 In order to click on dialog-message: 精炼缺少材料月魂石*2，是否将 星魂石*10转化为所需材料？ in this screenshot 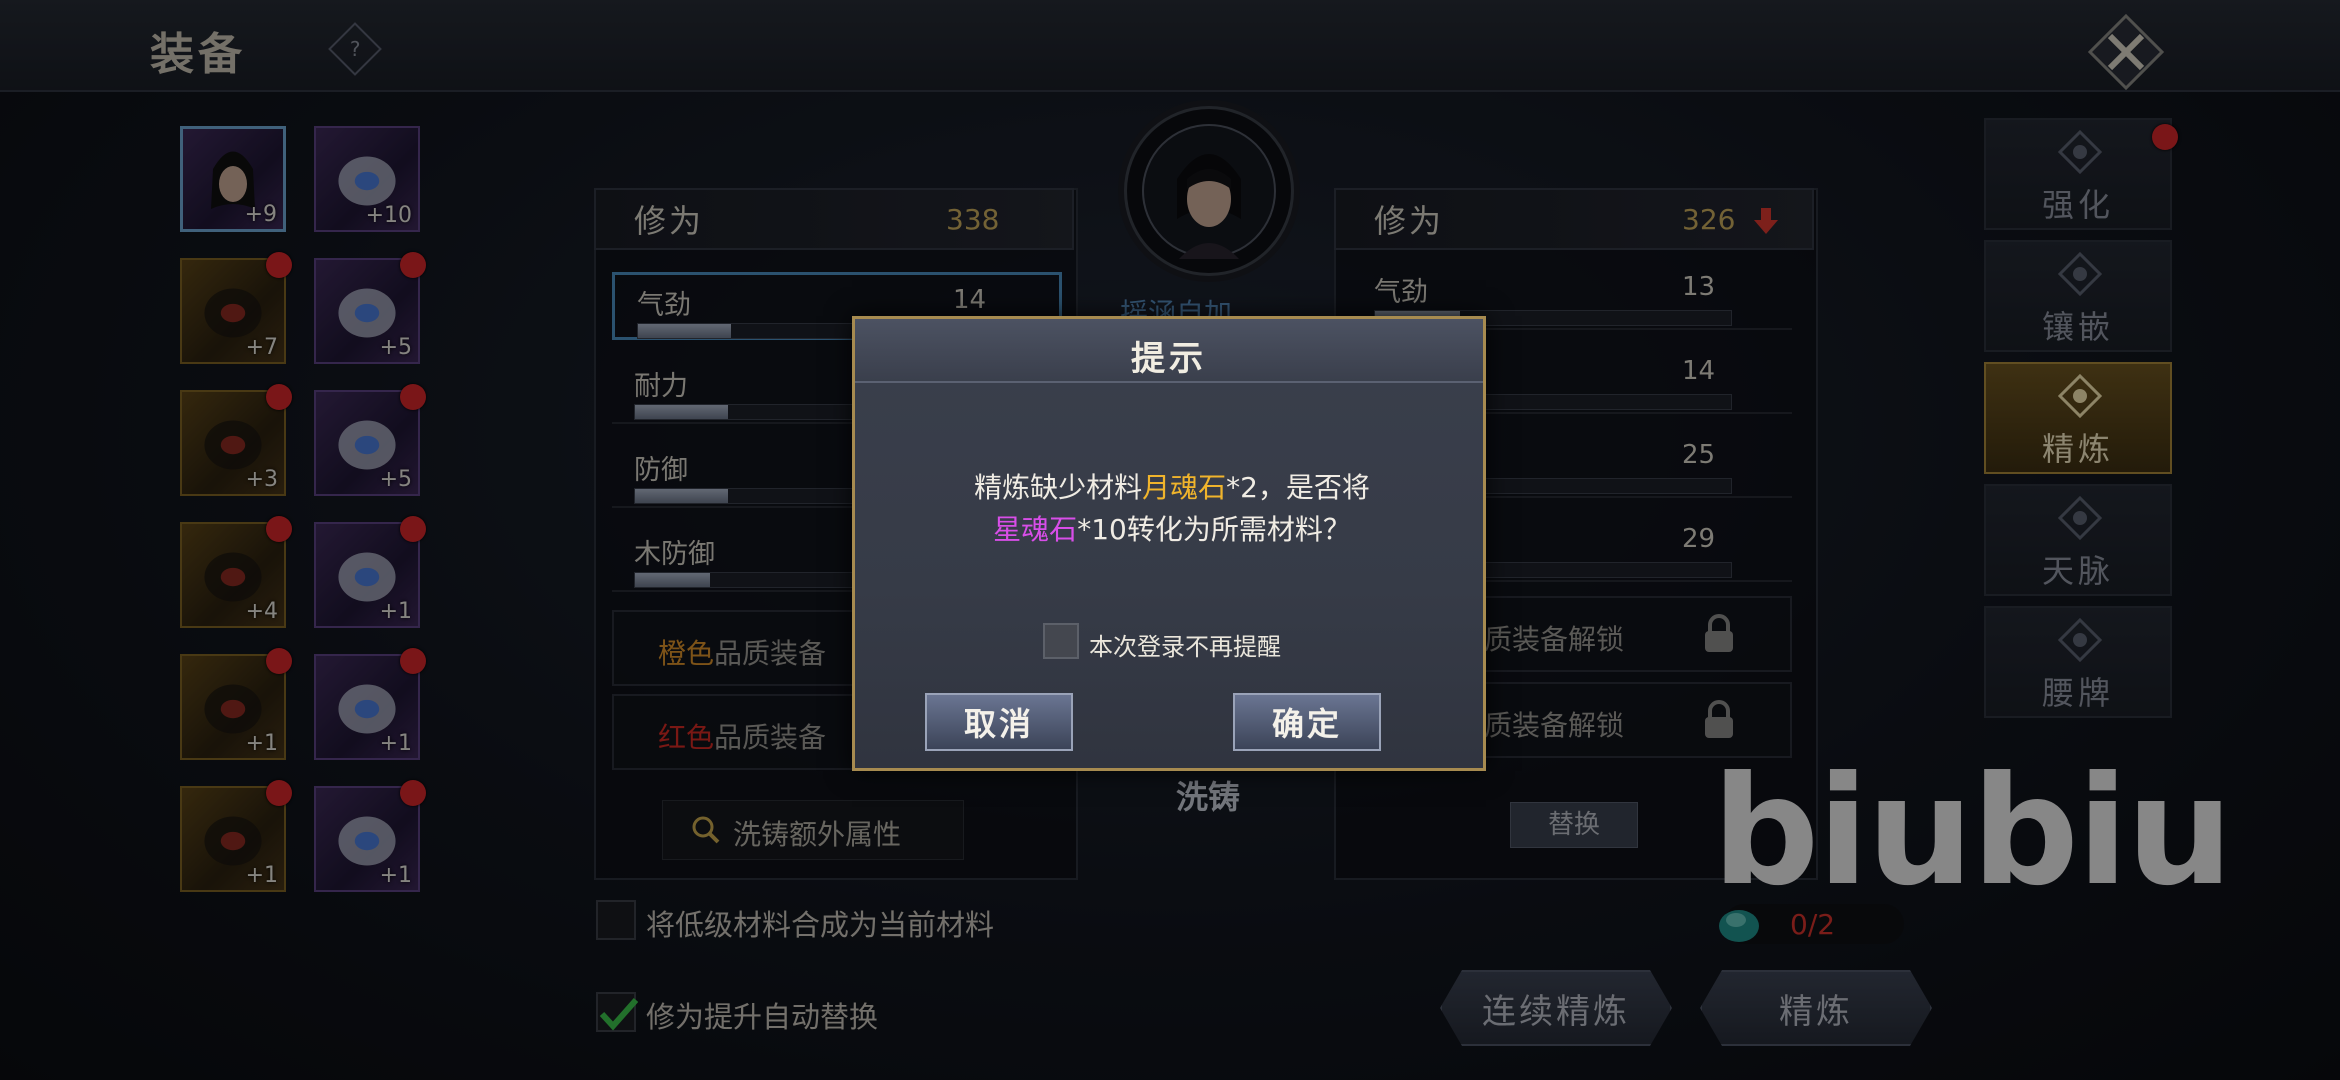, I will do `click(1172, 509)`.